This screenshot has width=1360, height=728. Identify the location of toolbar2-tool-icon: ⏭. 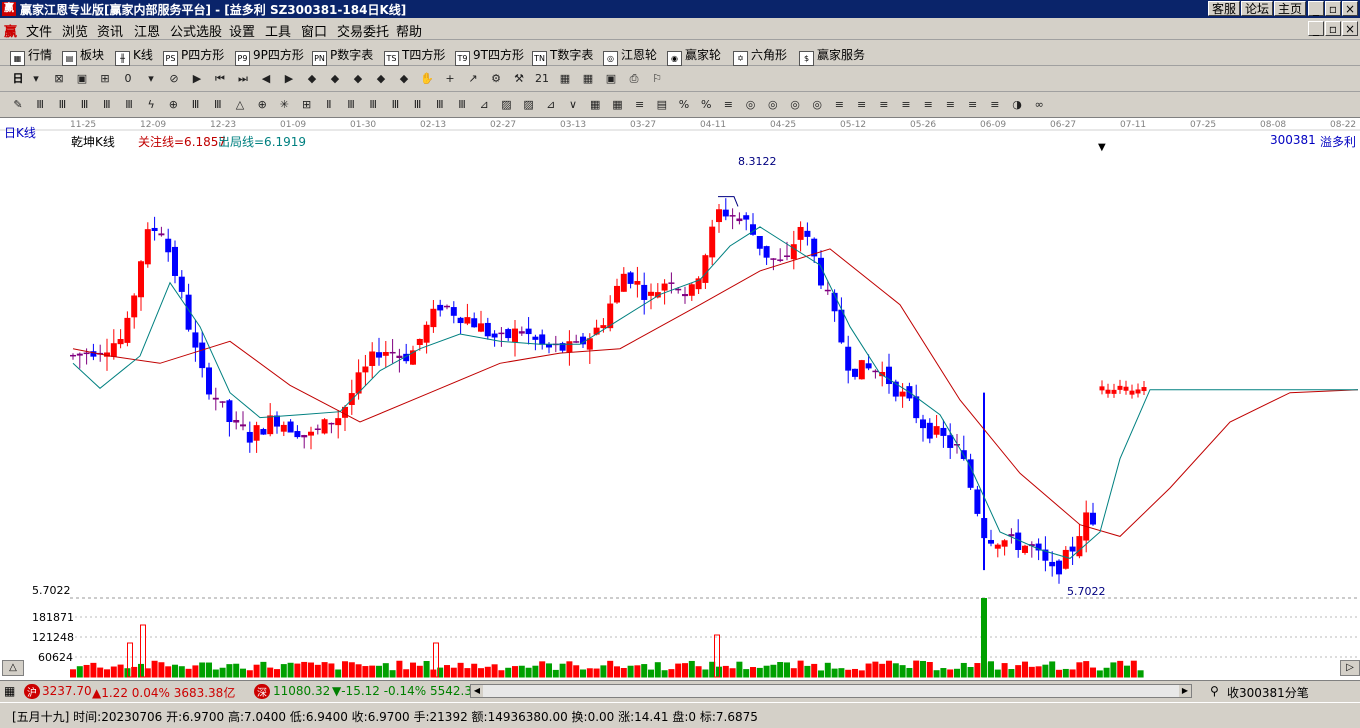
(243, 79).